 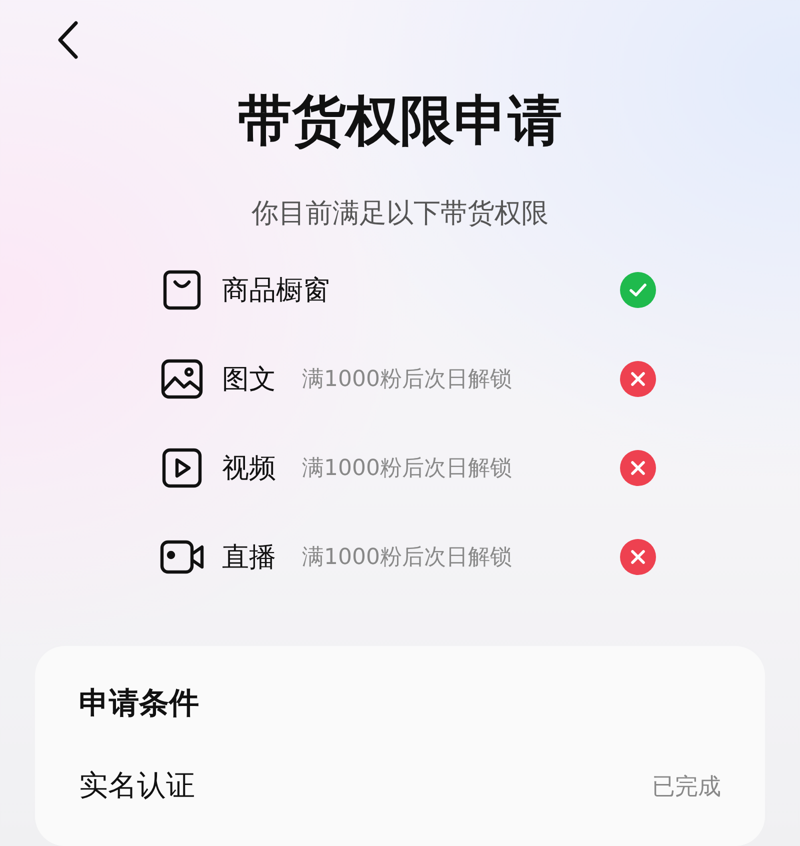 What do you see at coordinates (249, 558) in the screenshot?
I see `permission-label: 直播` at bounding box center [249, 558].